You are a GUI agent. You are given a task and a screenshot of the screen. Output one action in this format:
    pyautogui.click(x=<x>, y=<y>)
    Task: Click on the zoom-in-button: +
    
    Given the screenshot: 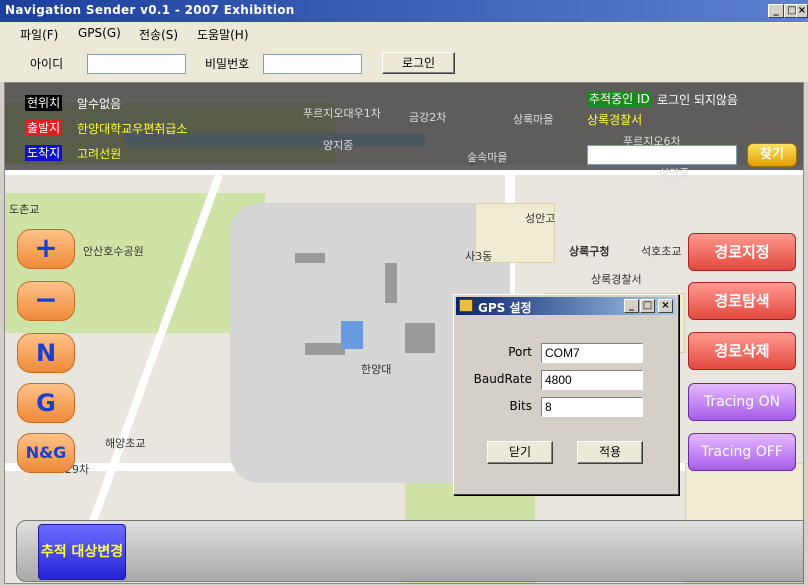 What is the action you would take?
    pyautogui.click(x=46, y=249)
    